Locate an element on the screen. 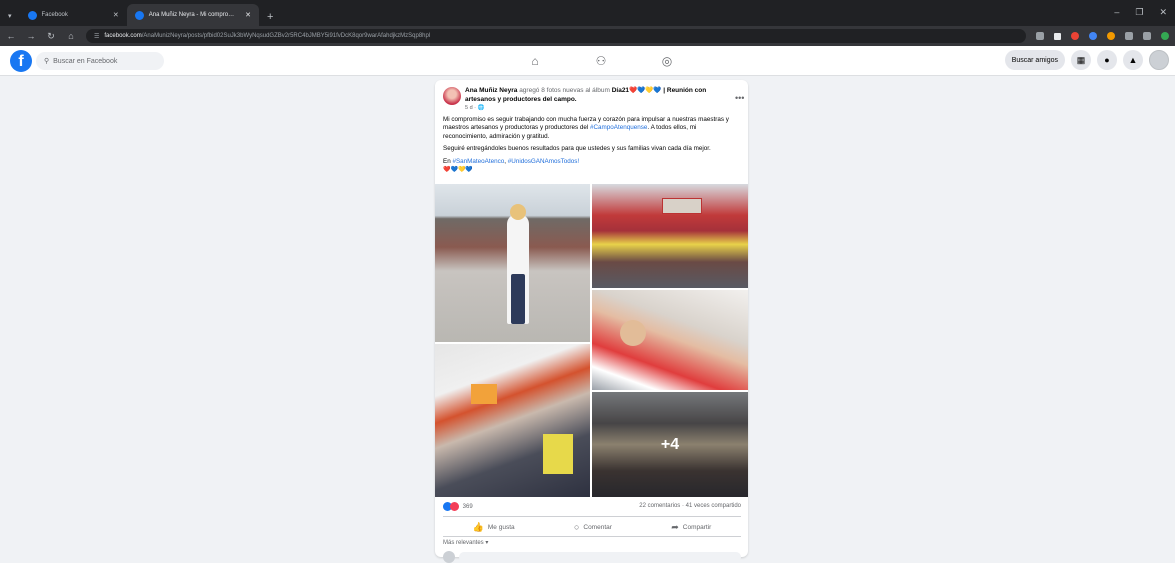  reaction-summary: 369 22 comentarios · 41 veces compartido is located at coordinates (592, 508).